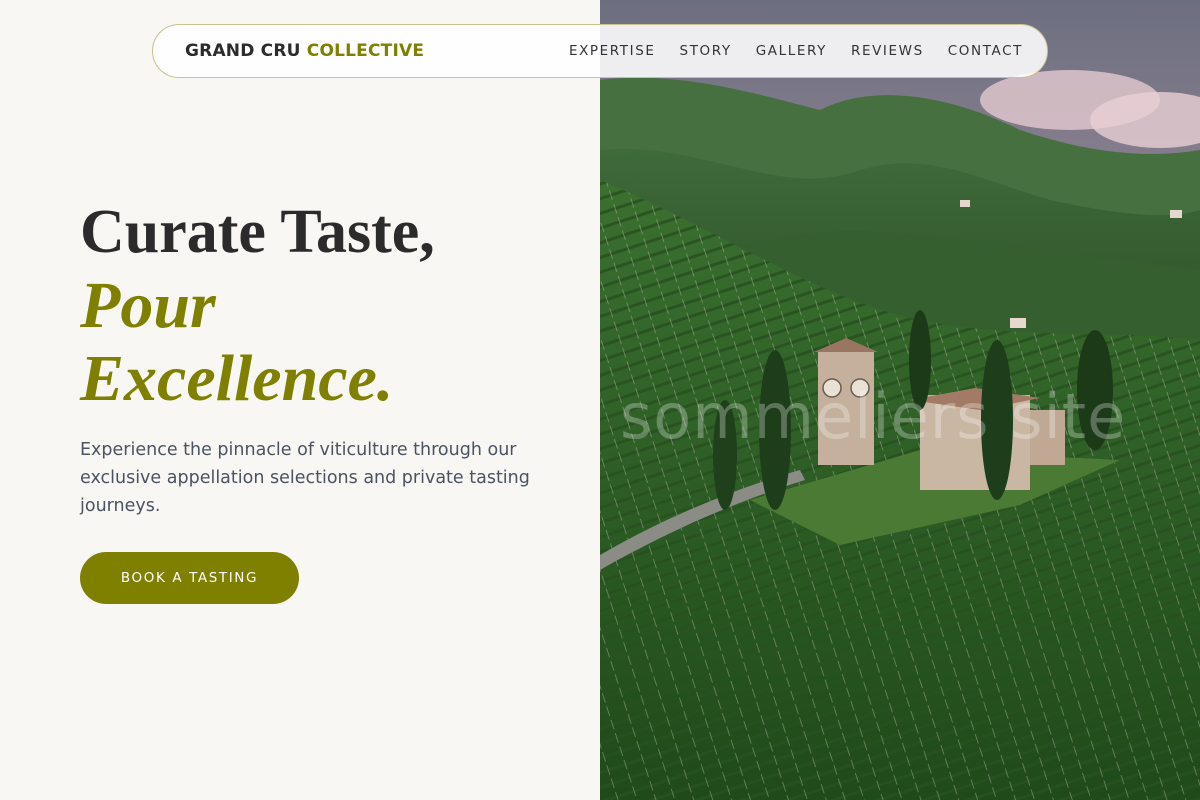  What do you see at coordinates (189, 578) in the screenshot?
I see `book-tasting-button: BOOK A TASTING` at bounding box center [189, 578].